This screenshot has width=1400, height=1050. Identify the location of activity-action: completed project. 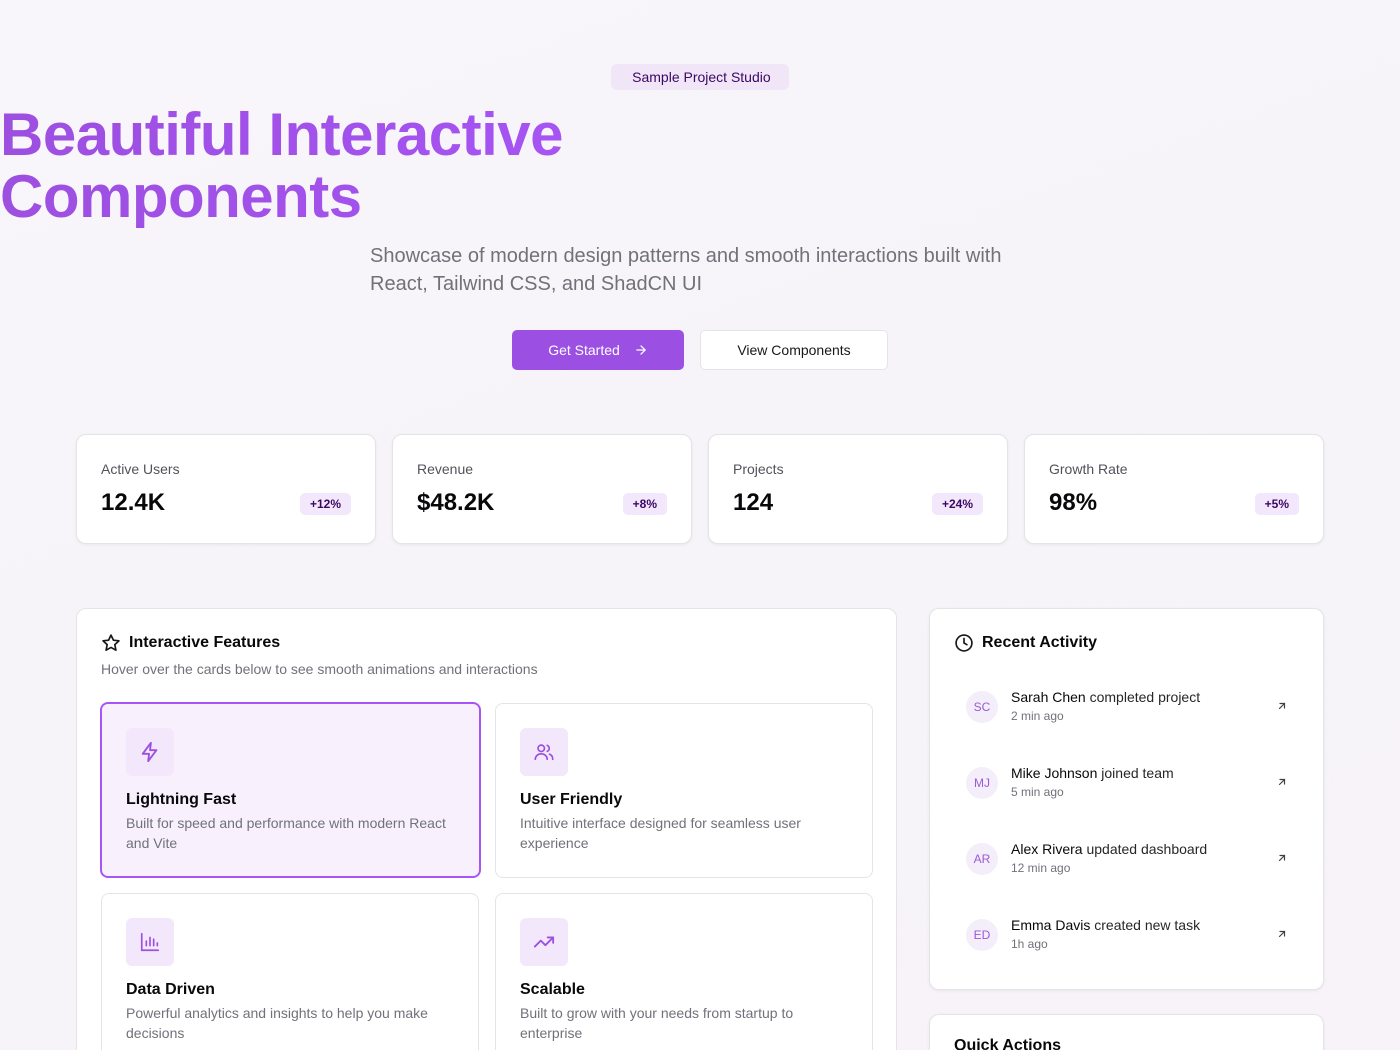
(1143, 697).